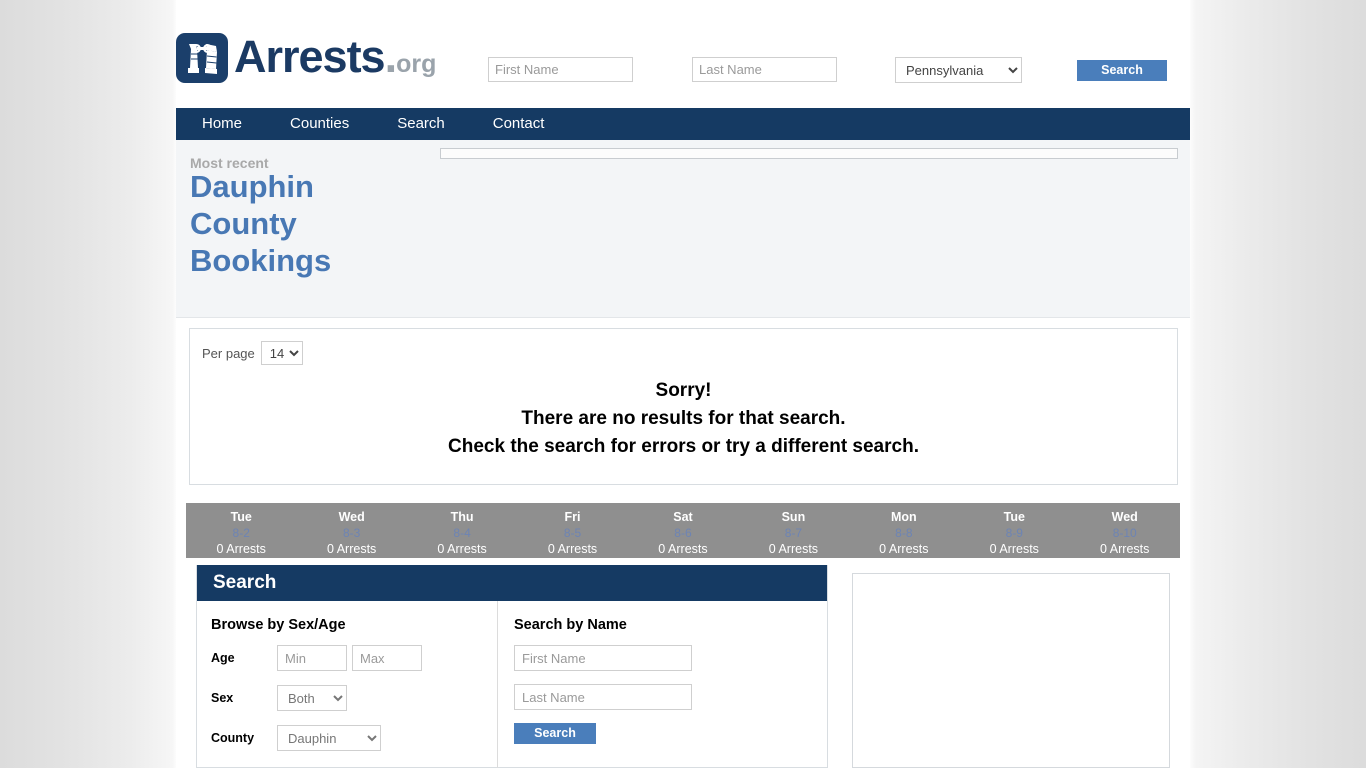  What do you see at coordinates (570, 625) in the screenshot?
I see `name-heading: Search by Name` at bounding box center [570, 625].